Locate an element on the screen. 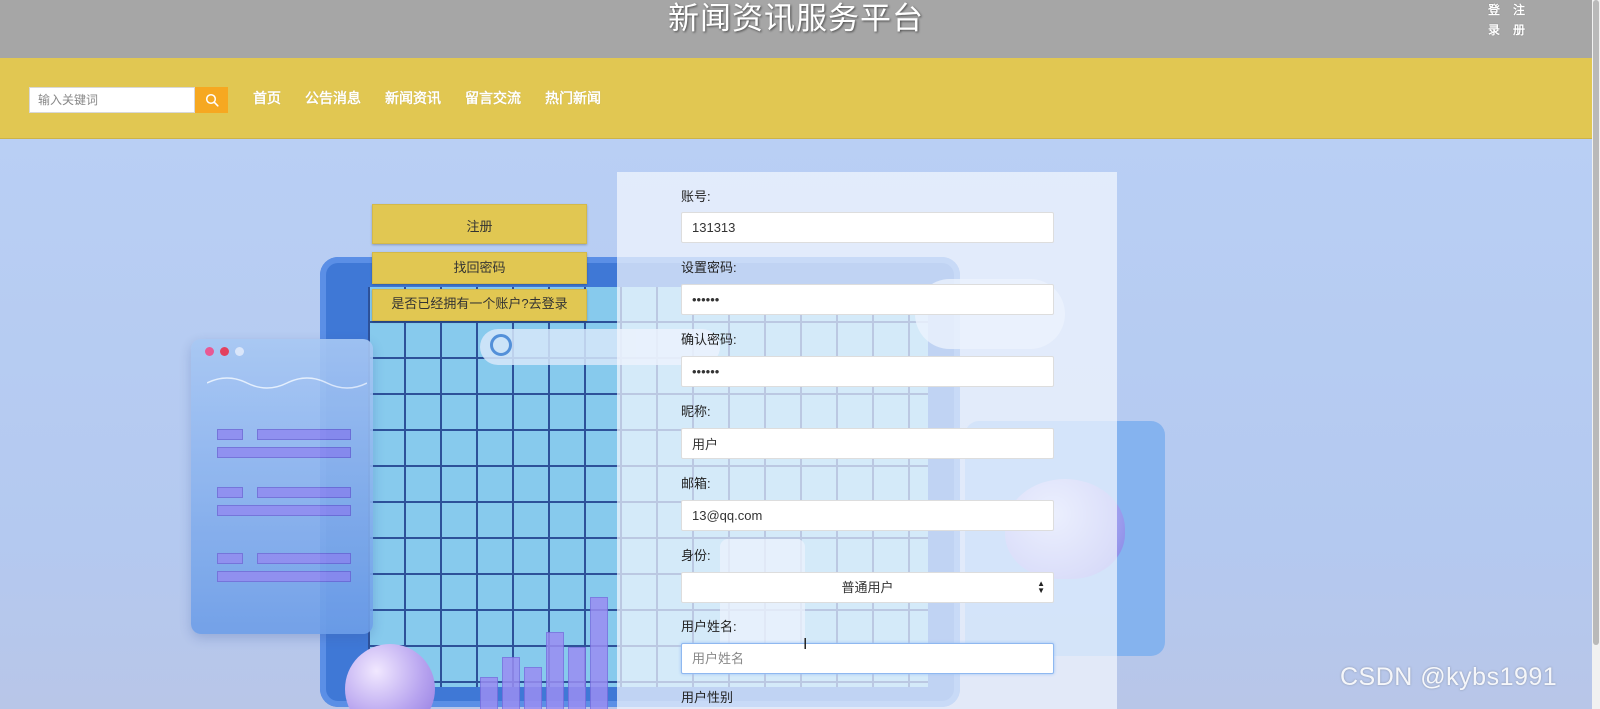 This screenshot has width=1600, height=709. nav-item-announcements: 公告消息 is located at coordinates (333, 98).